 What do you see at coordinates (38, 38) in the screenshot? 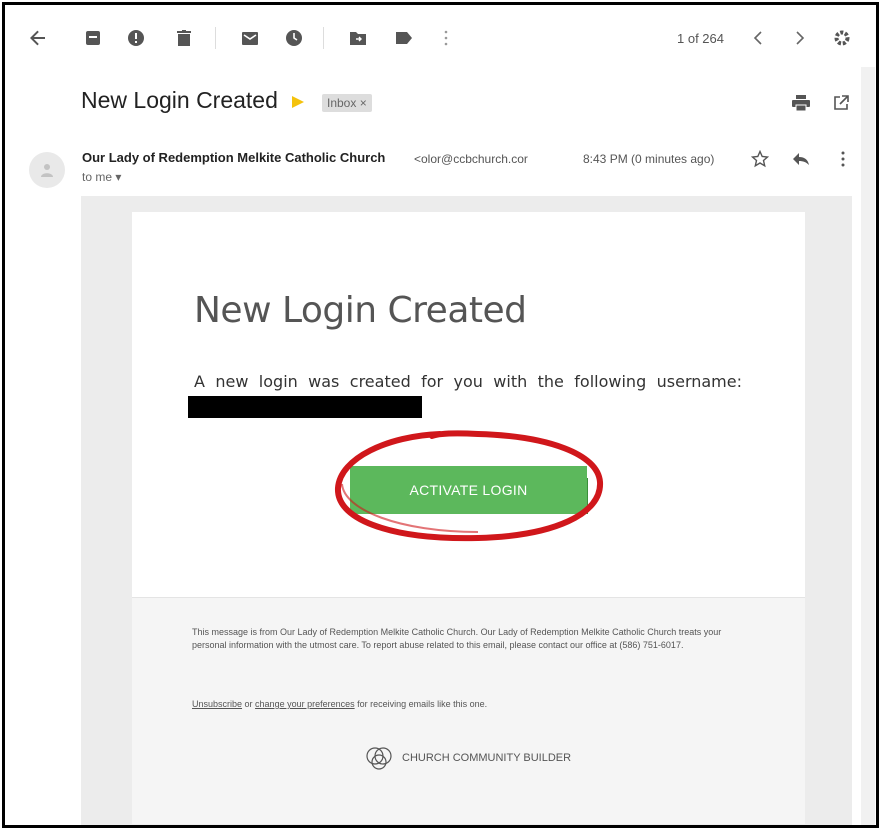
I see `back-arrow-icon` at bounding box center [38, 38].